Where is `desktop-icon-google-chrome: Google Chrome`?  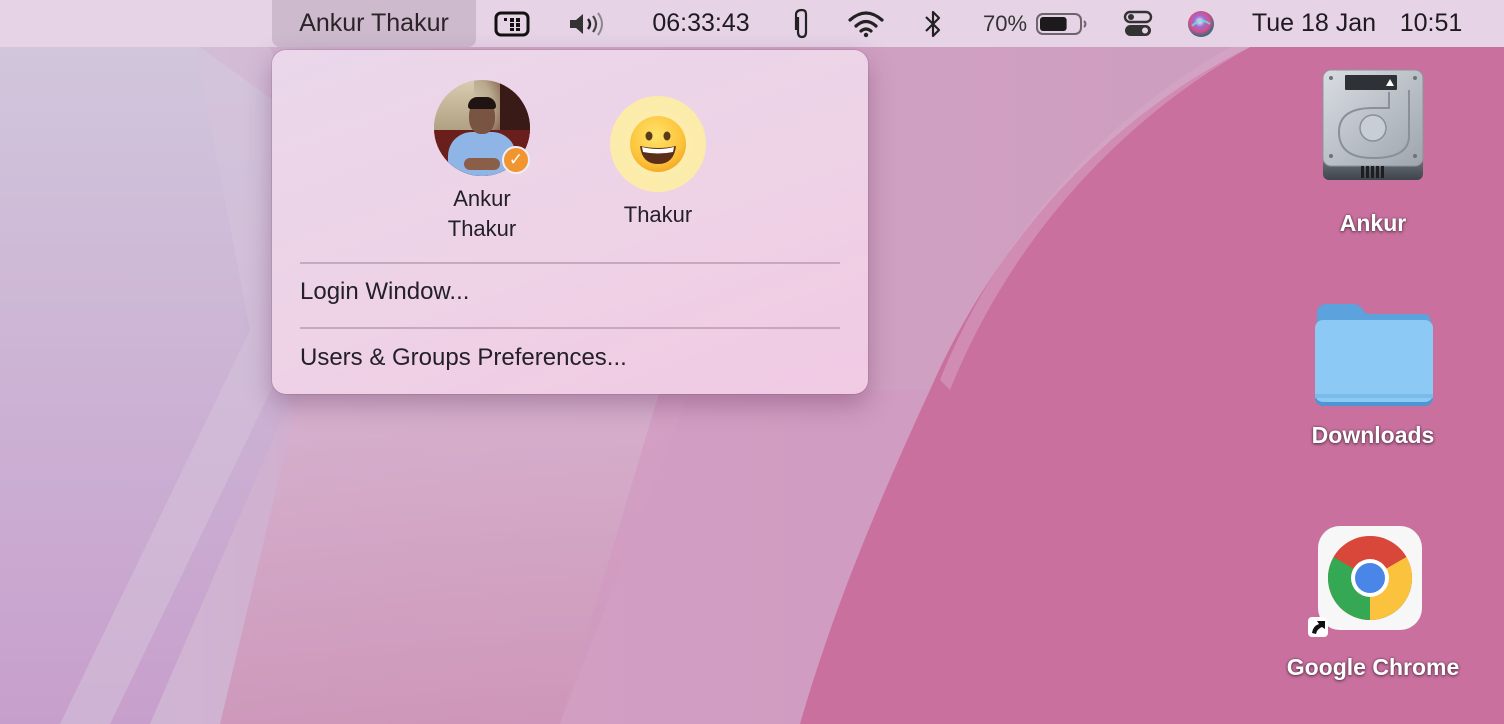 desktop-icon-google-chrome: Google Chrome is located at coordinates (1373, 603).